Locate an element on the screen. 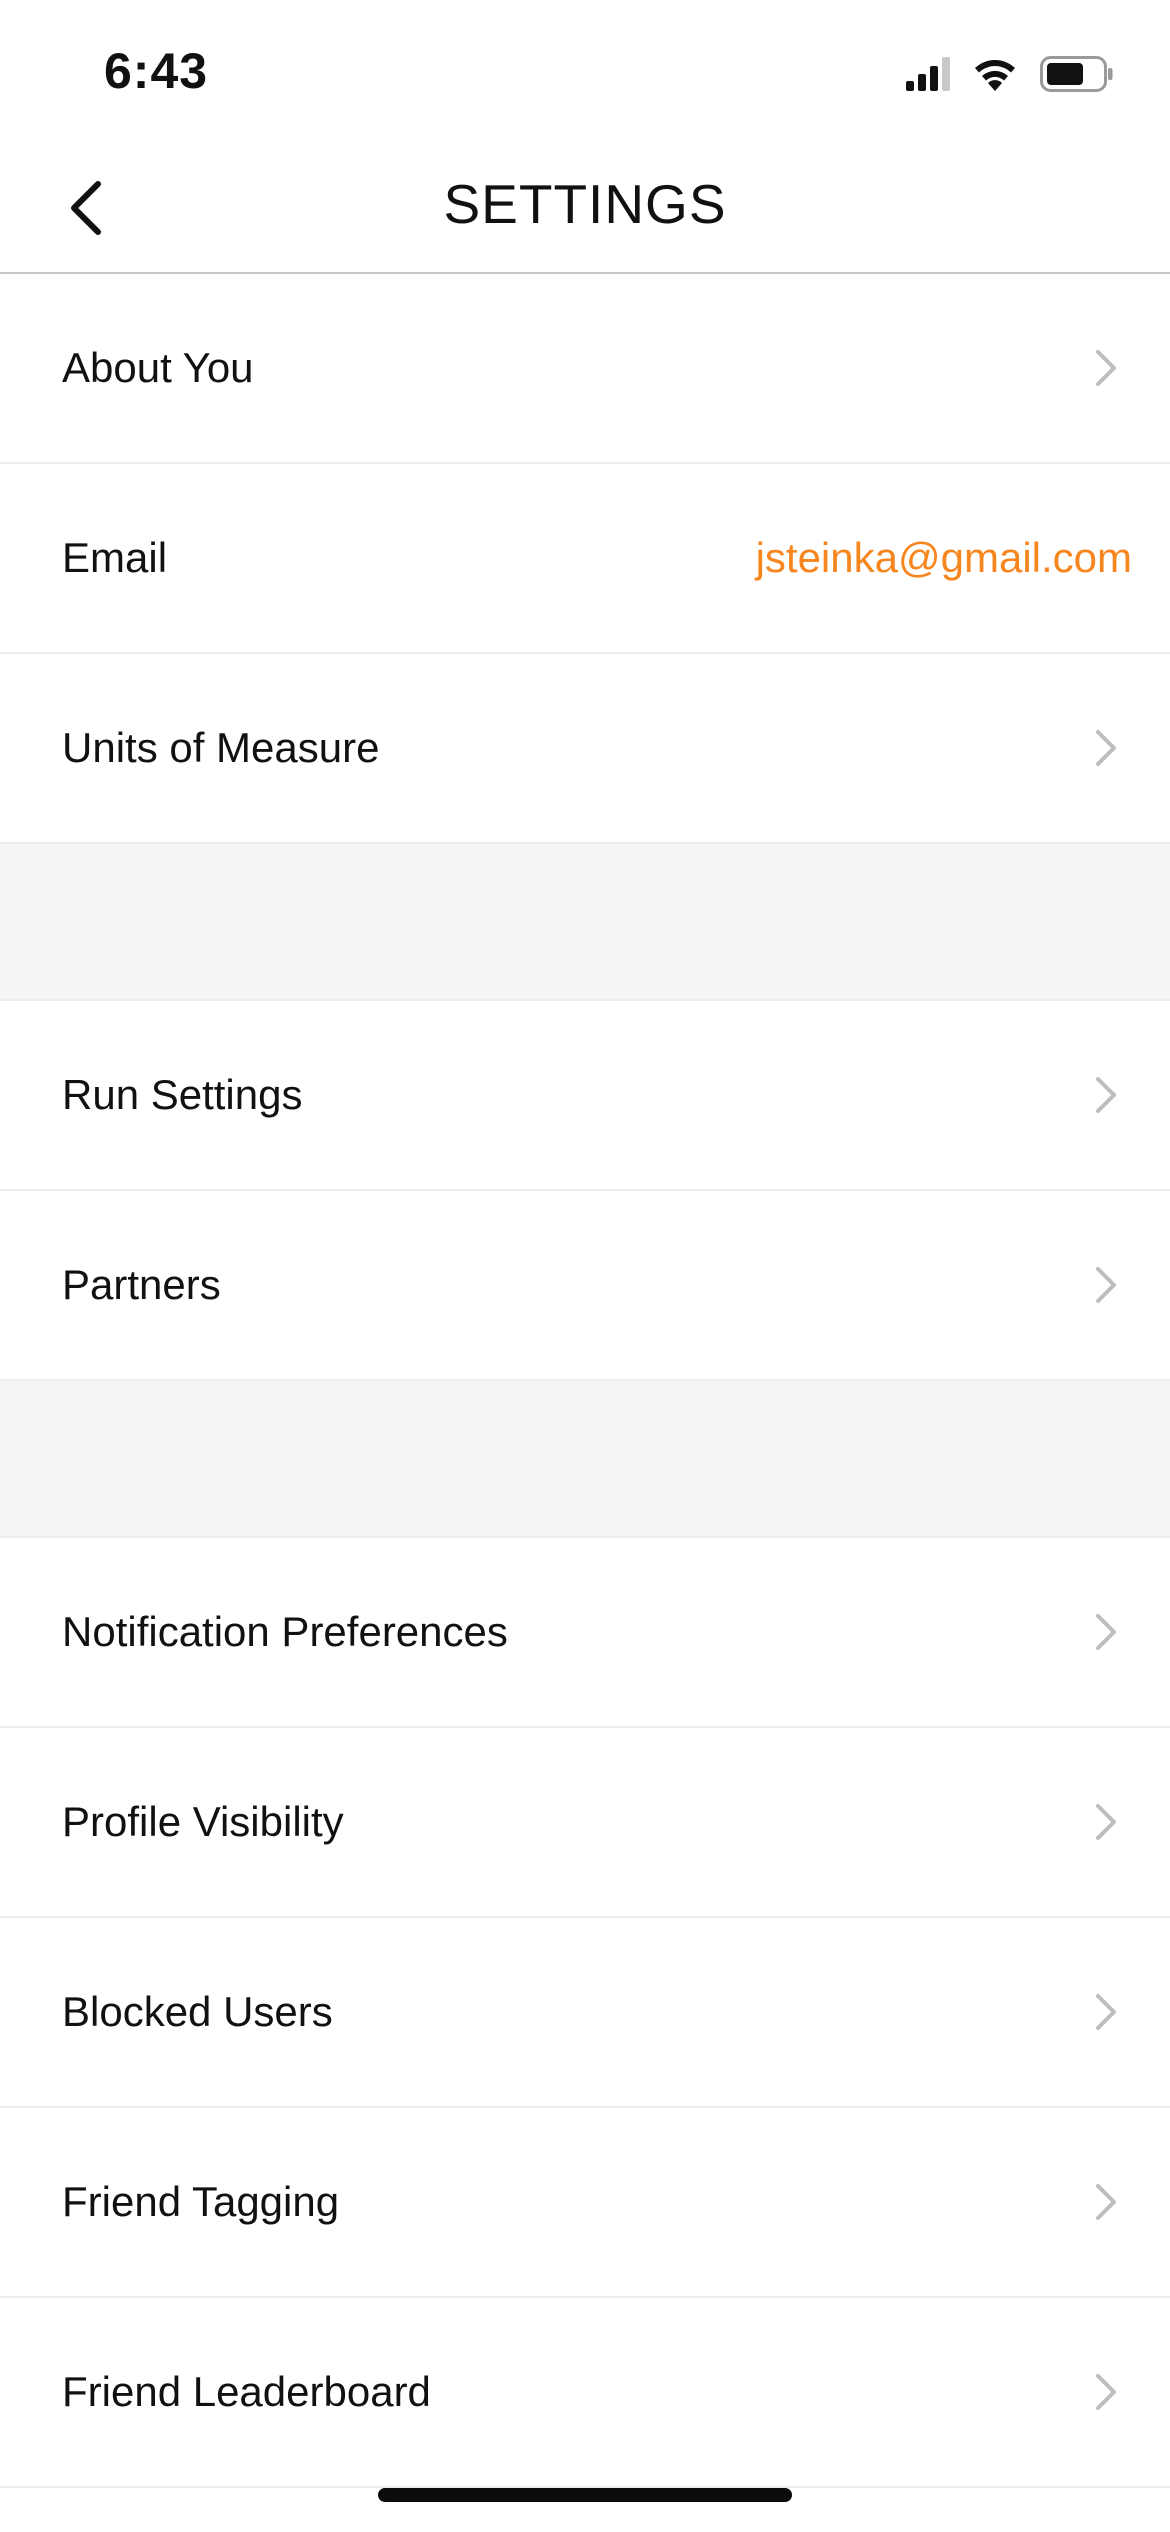 The height and width of the screenshot is (2532, 1170). email-value: jsteinka@gmail.com is located at coordinates (943, 557).